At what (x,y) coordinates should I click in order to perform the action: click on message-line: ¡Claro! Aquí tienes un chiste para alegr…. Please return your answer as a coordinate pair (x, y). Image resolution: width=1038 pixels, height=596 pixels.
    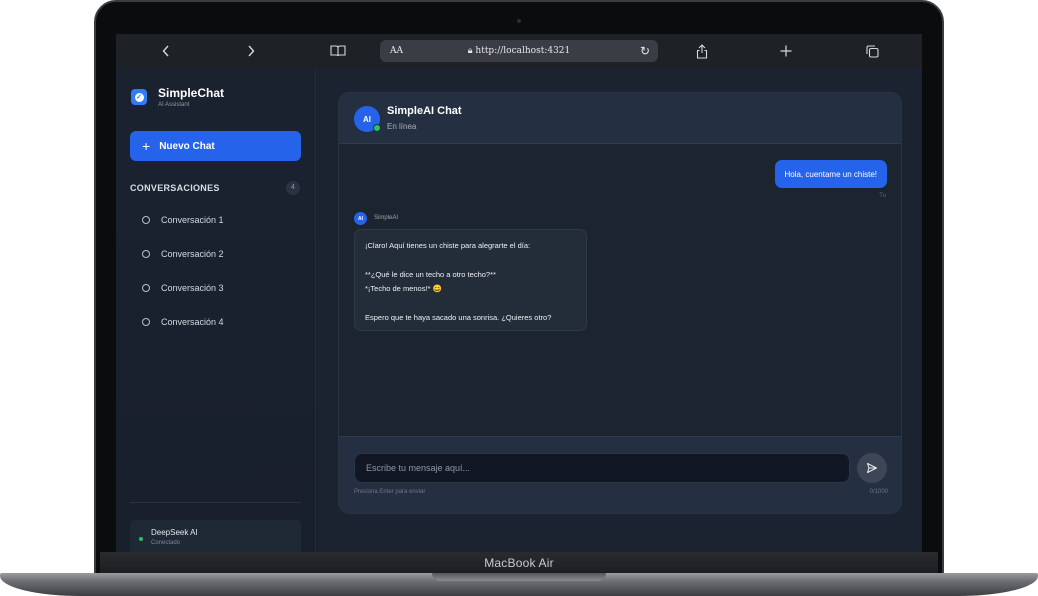
    Looking at the image, I should click on (448, 245).